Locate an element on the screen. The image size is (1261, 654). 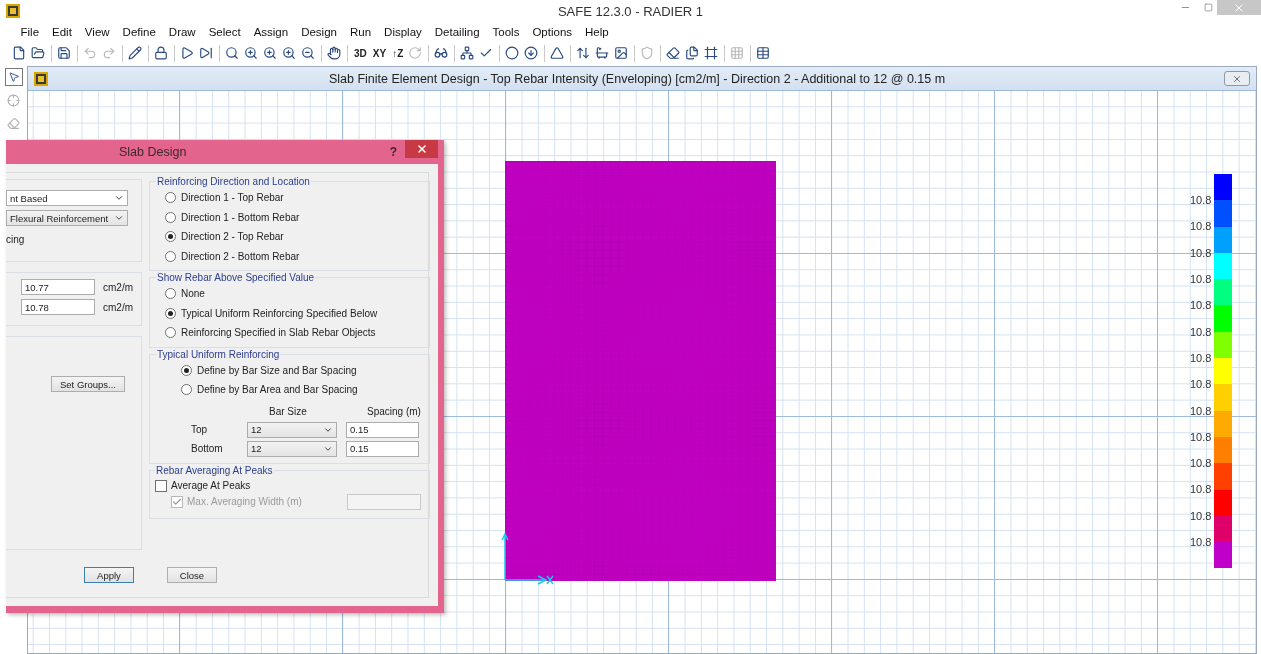
menu-item: Design is located at coordinates (319, 32).